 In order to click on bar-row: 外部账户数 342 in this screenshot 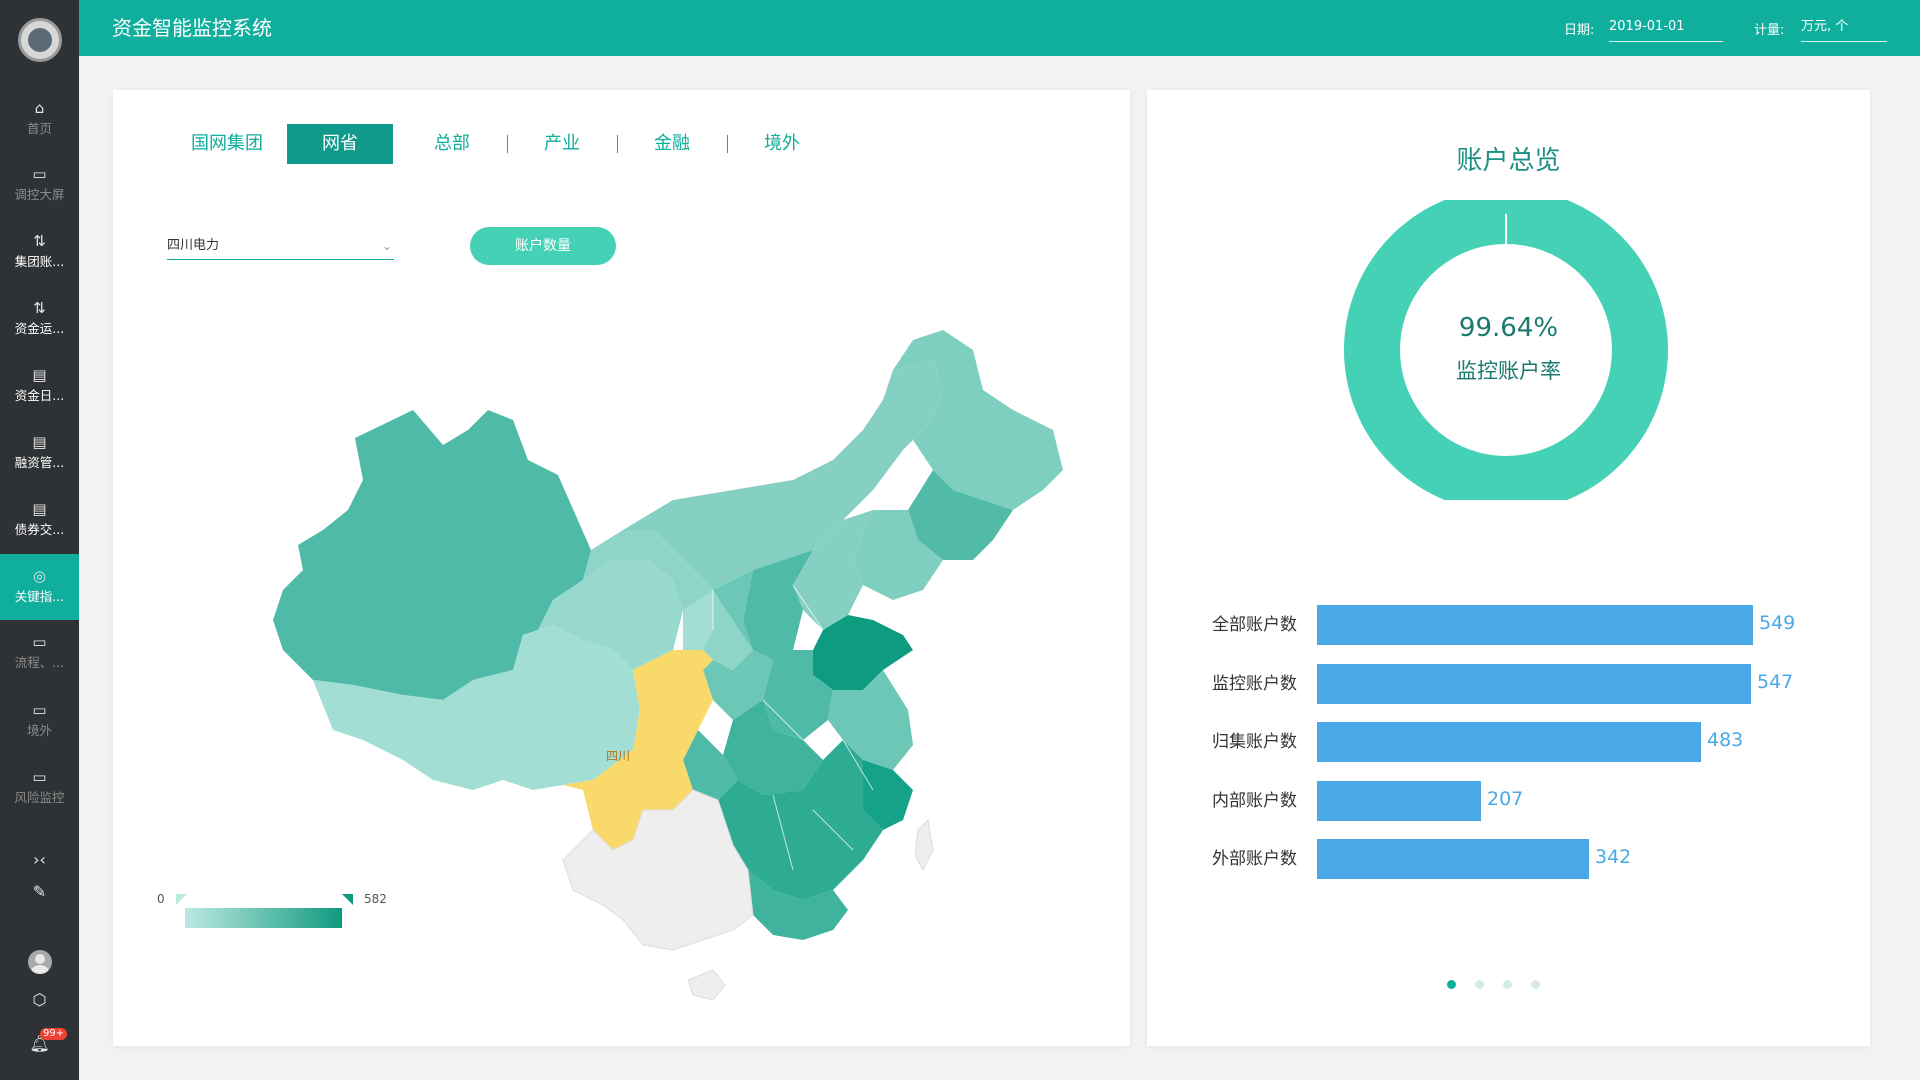, I will do `click(1508, 859)`.